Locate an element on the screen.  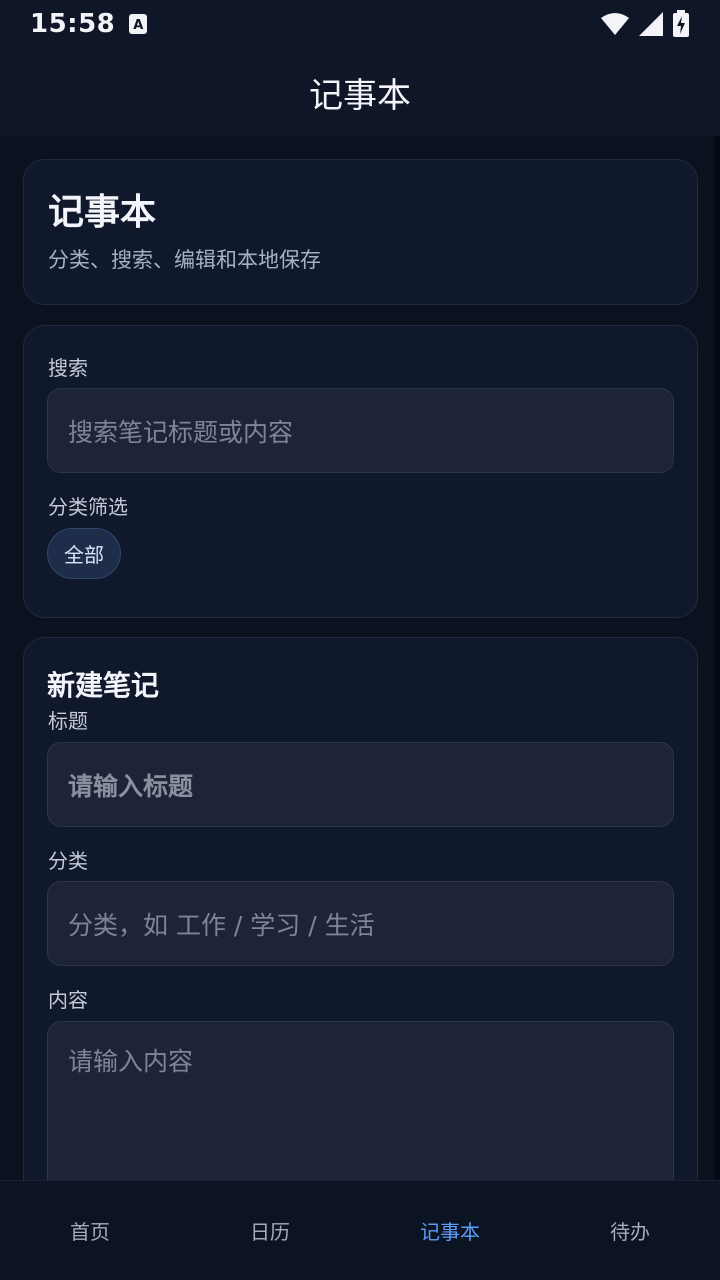
app-bar: 记事本 is located at coordinates (360, 92).